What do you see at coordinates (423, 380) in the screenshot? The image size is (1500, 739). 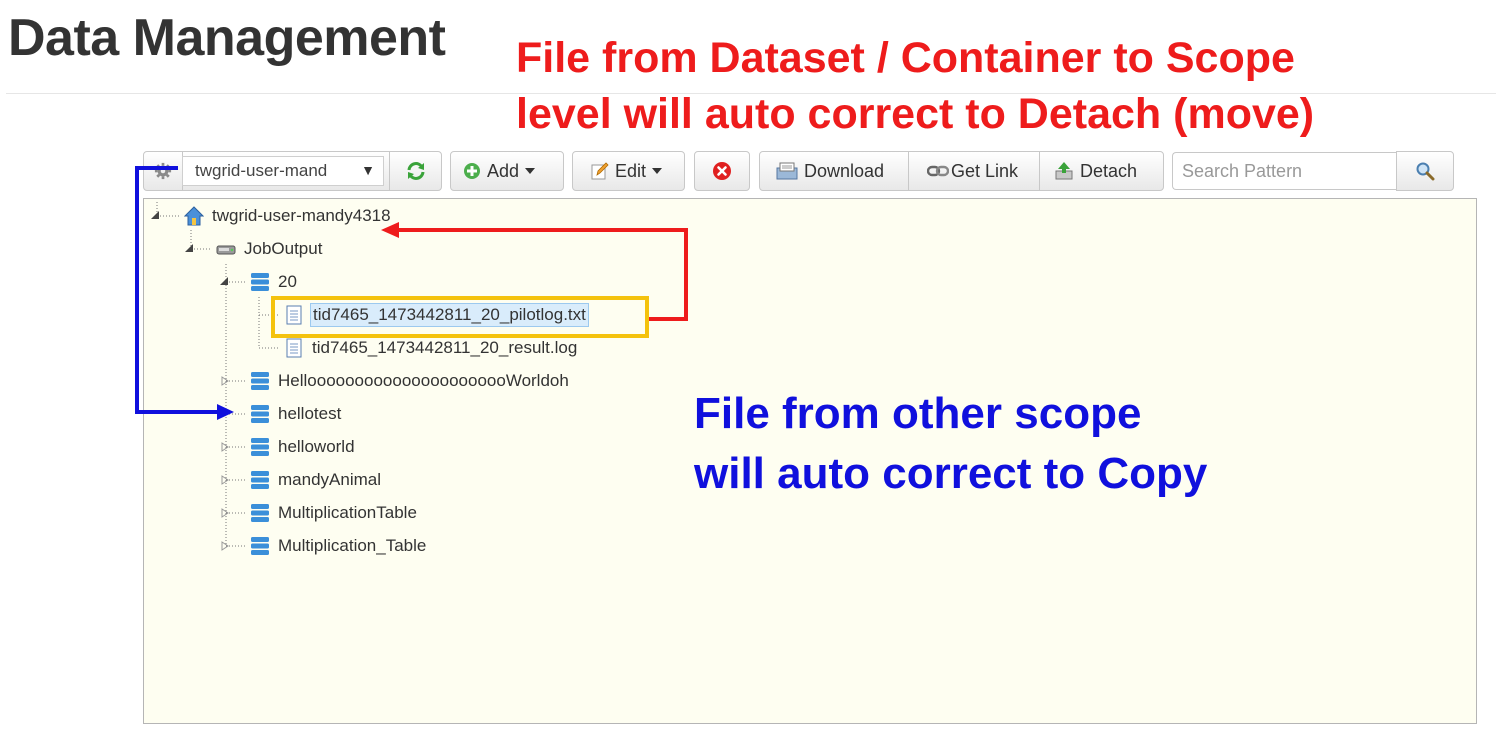 I see `tree-node-label: HelloooooooooooooooooooooWorldoh` at bounding box center [423, 380].